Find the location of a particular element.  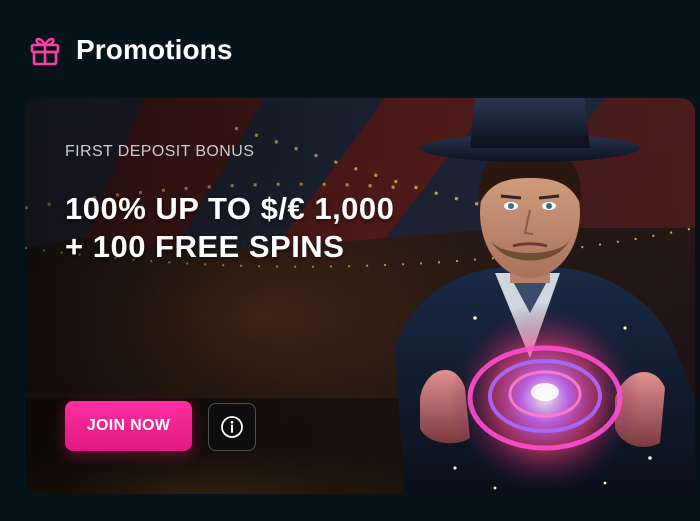

info-button is located at coordinates (232, 427).